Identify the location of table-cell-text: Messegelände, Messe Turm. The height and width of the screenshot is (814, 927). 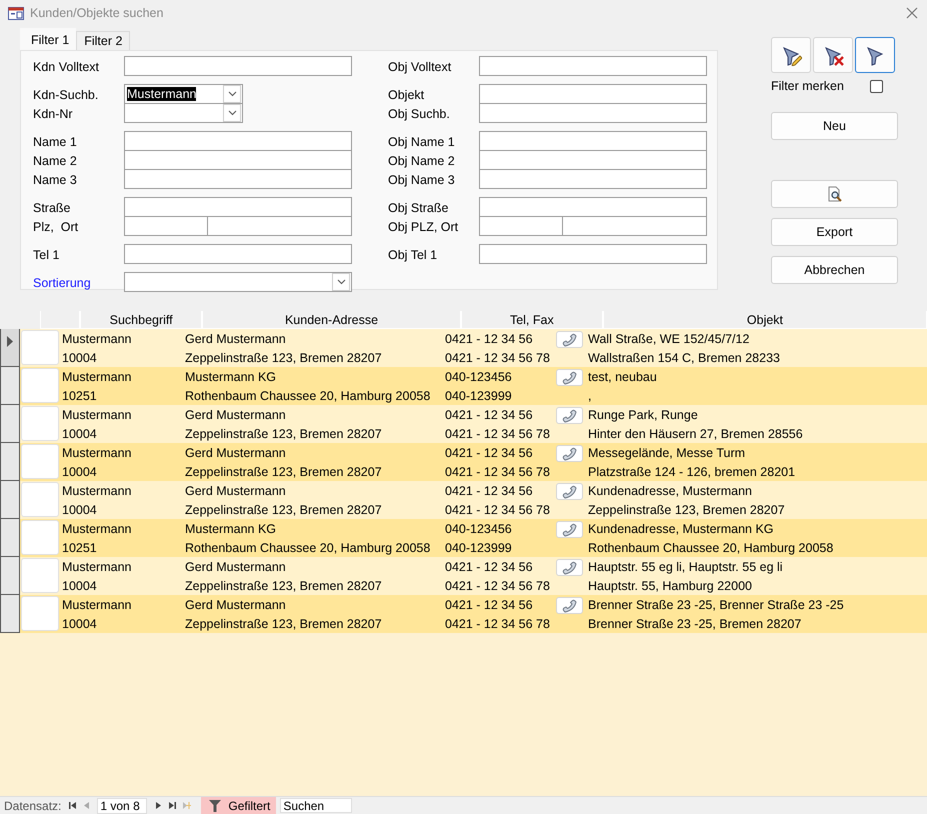
(667, 453).